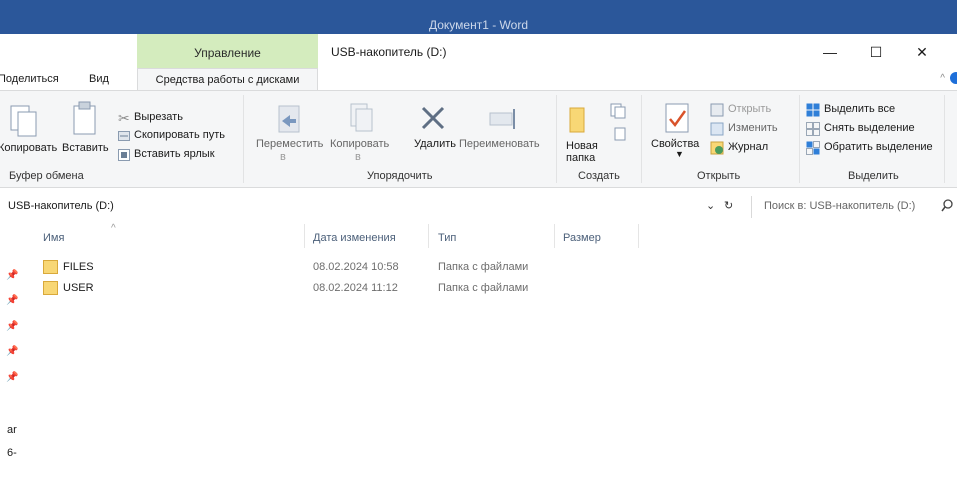  I want to click on file-date: 08.02.2024 11:12, so click(355, 288).